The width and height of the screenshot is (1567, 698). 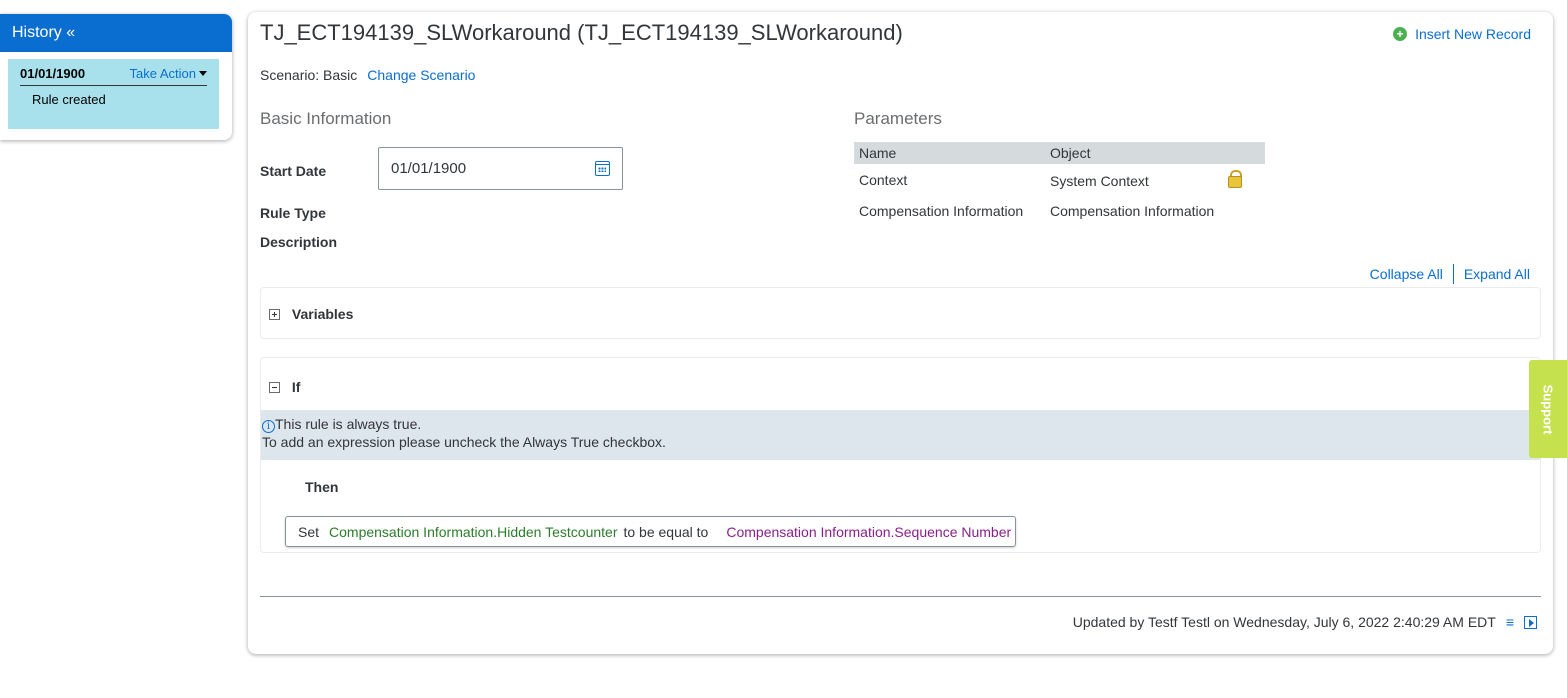 What do you see at coordinates (69, 99) in the screenshot?
I see `history-entry-note: Rule created` at bounding box center [69, 99].